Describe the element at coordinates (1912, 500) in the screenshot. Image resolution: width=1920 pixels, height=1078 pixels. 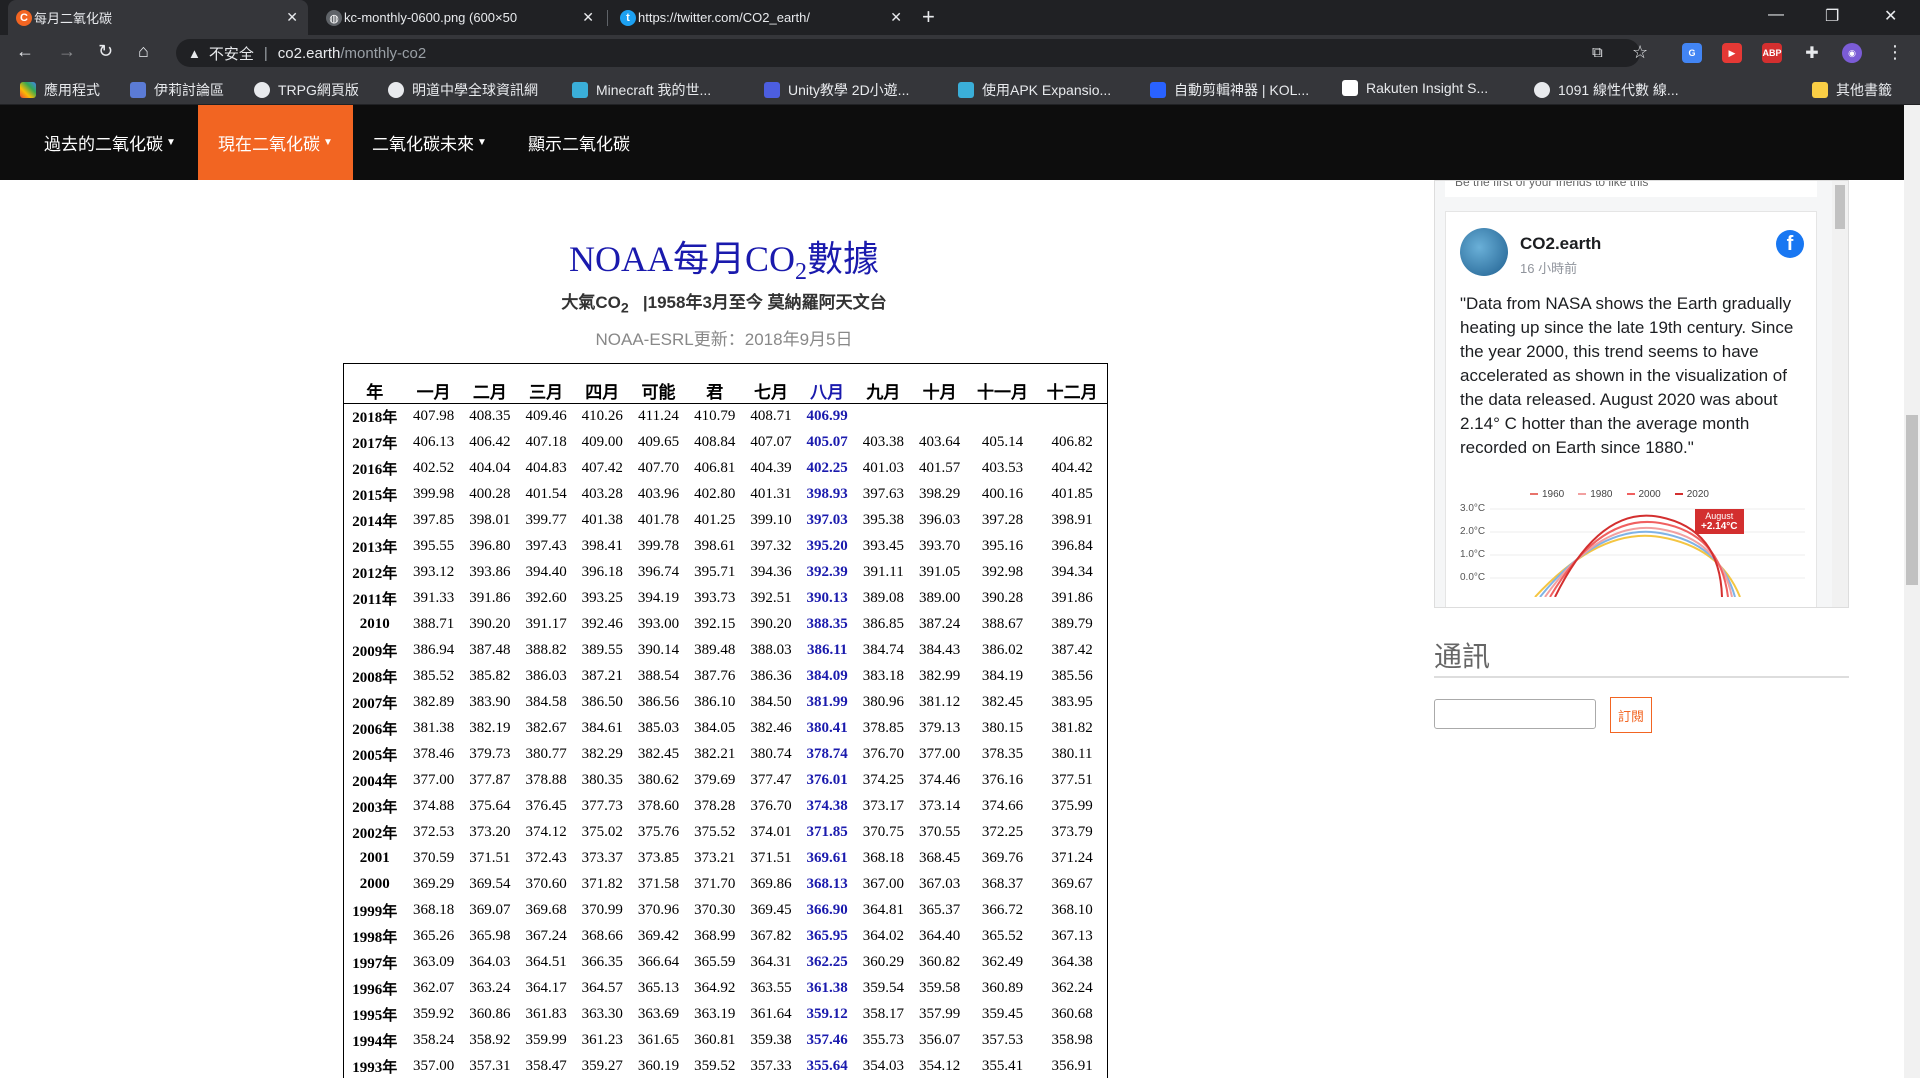
I see `scrollbar-thumb` at that location.